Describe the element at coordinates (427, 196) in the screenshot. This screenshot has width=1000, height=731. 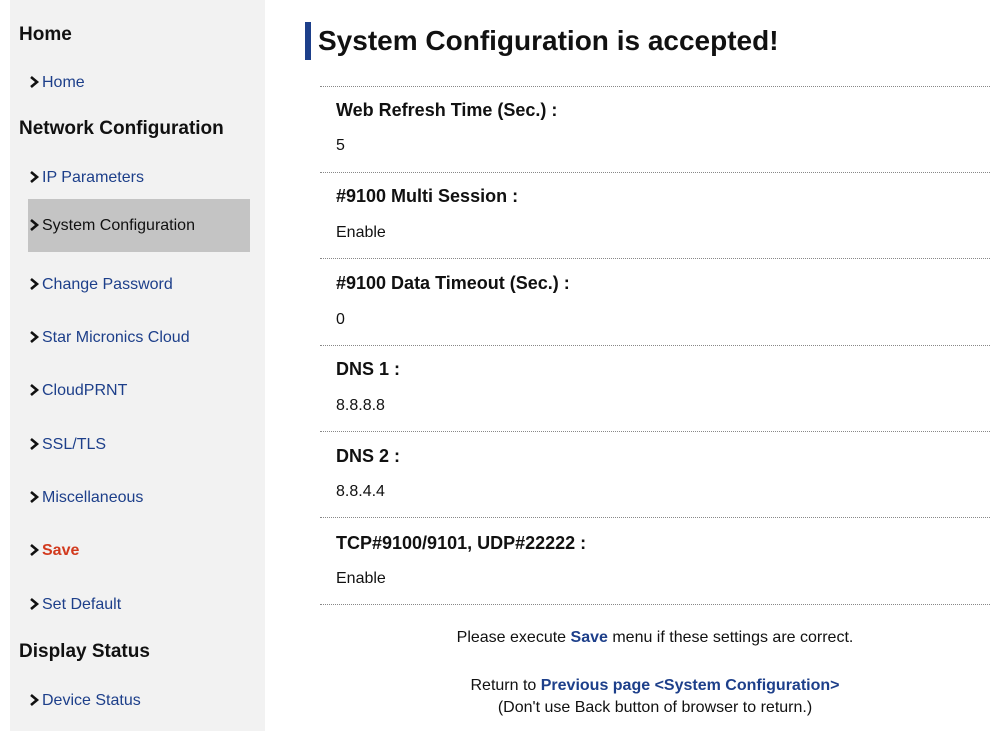
I see `field-label-multi-session: #9100 Multi Session :` at that location.